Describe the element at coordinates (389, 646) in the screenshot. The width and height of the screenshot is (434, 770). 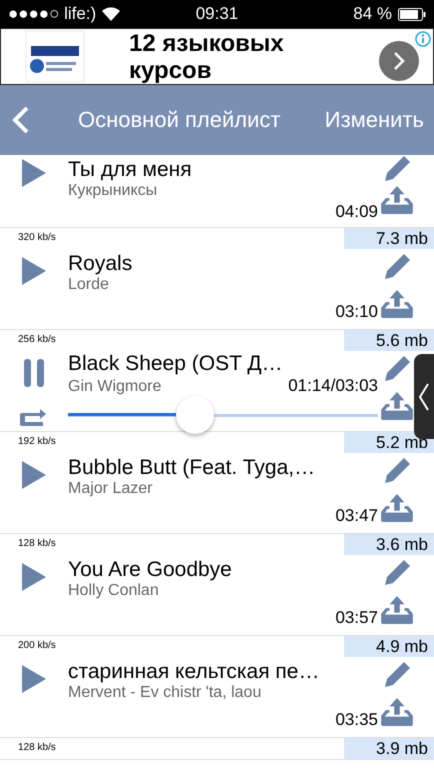
I see `file-size-label: 4.9 mb` at that location.